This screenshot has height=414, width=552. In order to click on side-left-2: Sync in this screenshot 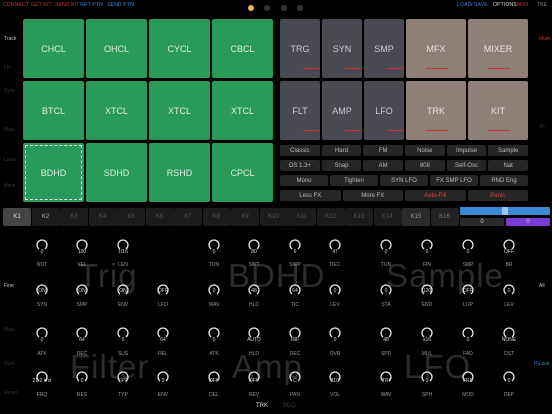, I will do `click(9, 91)`.